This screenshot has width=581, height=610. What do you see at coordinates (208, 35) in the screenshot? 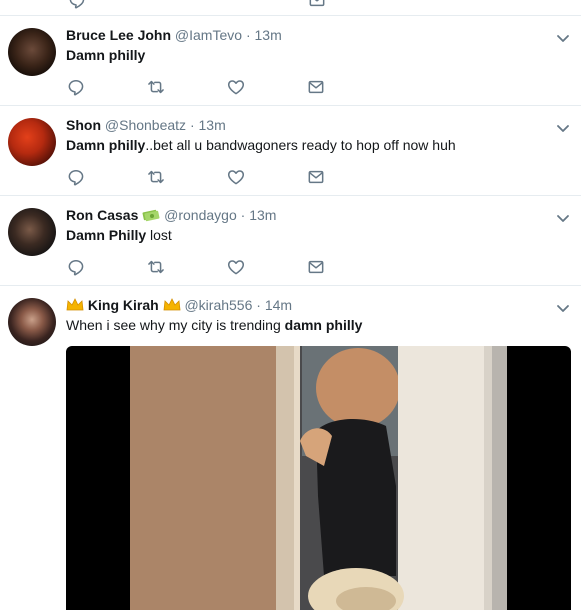
I see `user-handle: @IamTevo` at bounding box center [208, 35].